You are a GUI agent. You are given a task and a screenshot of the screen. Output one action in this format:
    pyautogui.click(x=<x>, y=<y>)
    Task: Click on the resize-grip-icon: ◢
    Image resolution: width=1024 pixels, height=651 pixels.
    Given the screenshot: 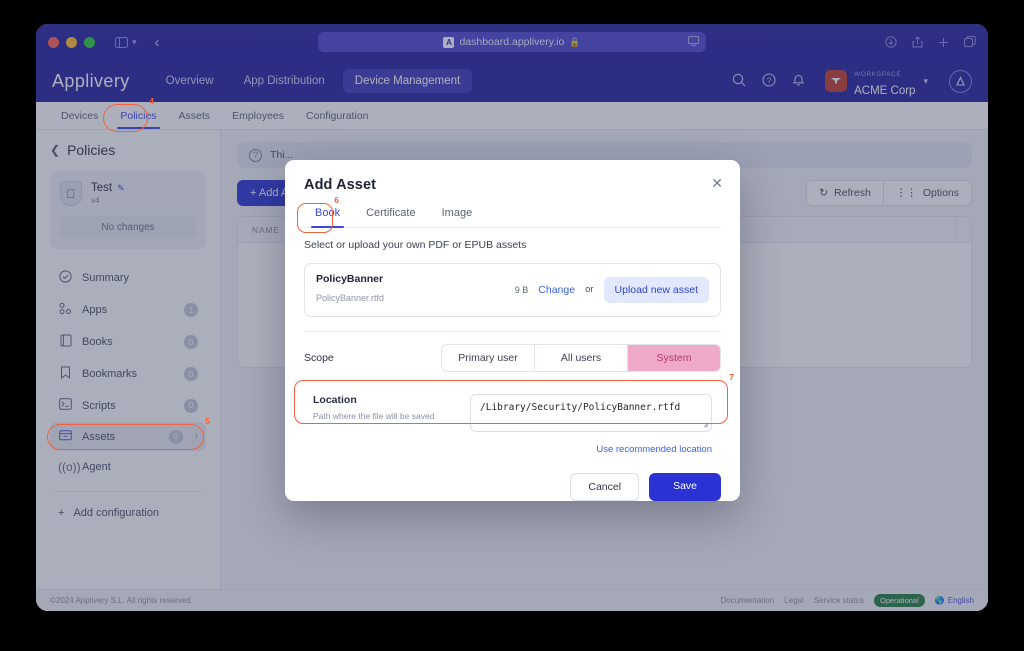 What is the action you would take?
    pyautogui.click(x=705, y=424)
    